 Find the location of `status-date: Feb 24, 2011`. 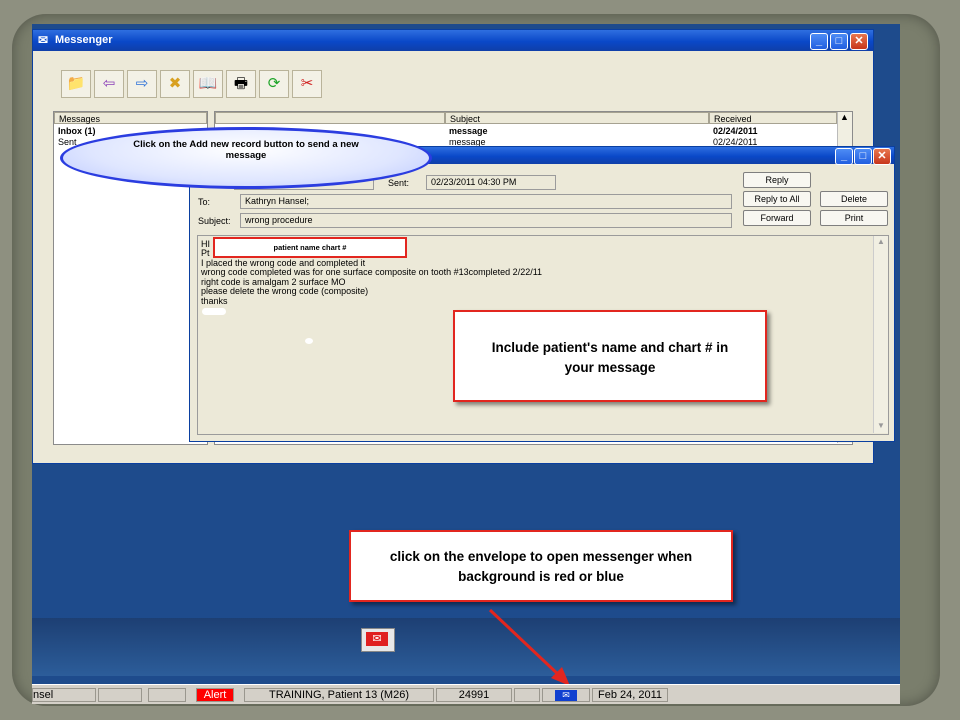

status-date: Feb 24, 2011 is located at coordinates (630, 695).